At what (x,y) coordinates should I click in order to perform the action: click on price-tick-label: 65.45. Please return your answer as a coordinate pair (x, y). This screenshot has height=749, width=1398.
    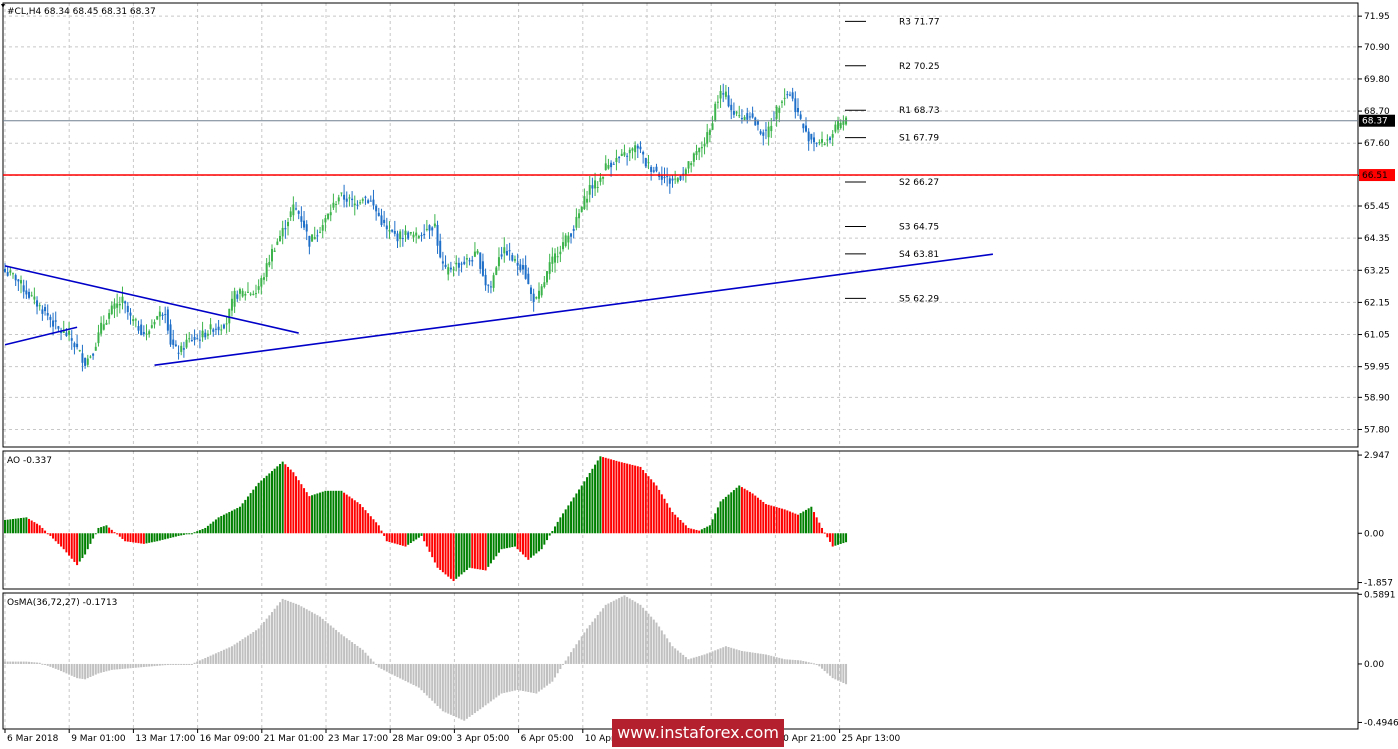
    Looking at the image, I should click on (1377, 207).